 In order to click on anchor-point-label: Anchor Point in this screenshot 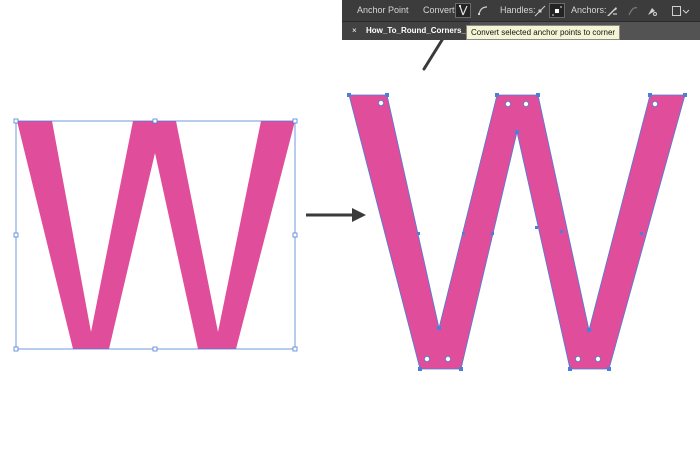, I will do `click(383, 10)`.